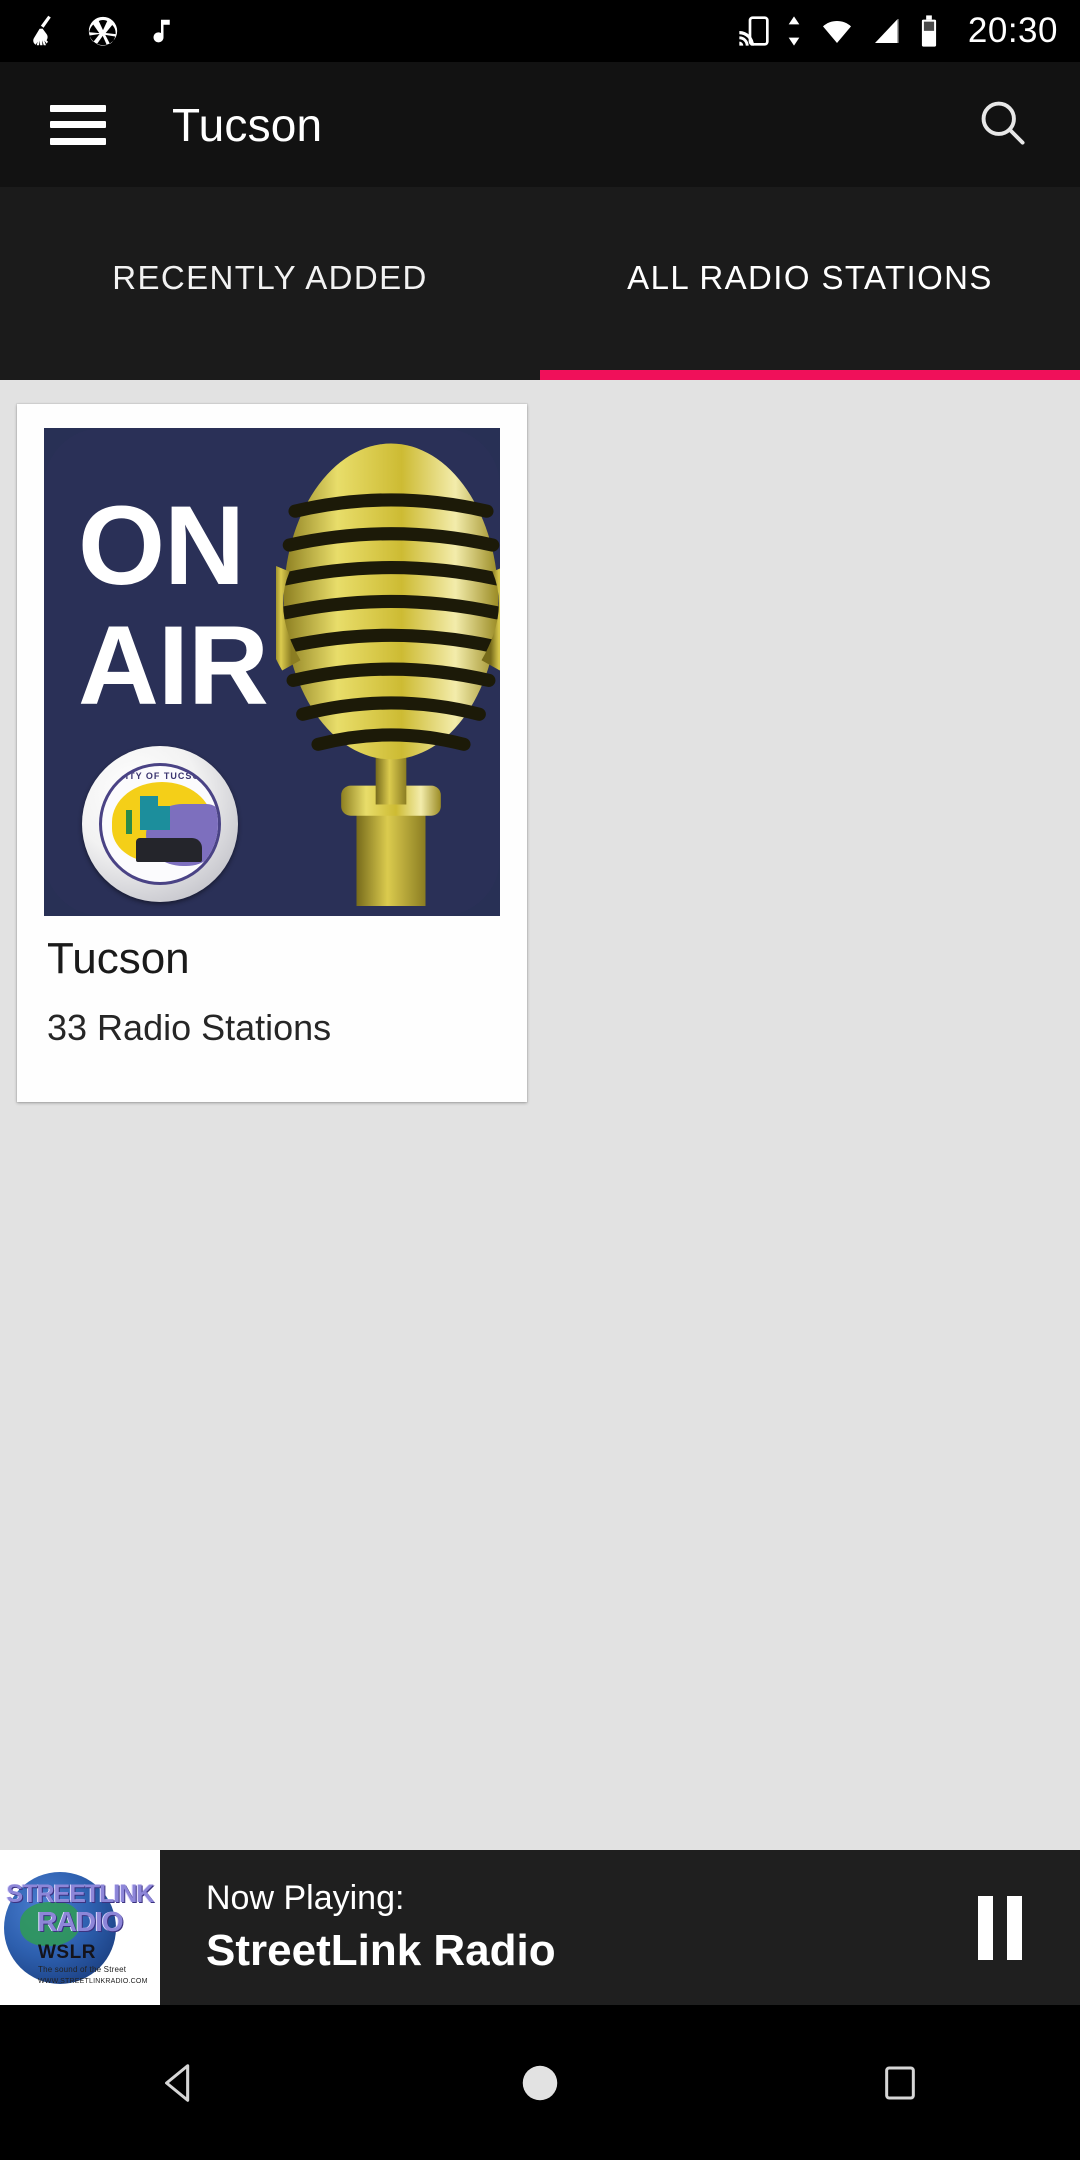  What do you see at coordinates (189, 1027) in the screenshot?
I see `station-card-subtitle: 33 Radio Stations` at bounding box center [189, 1027].